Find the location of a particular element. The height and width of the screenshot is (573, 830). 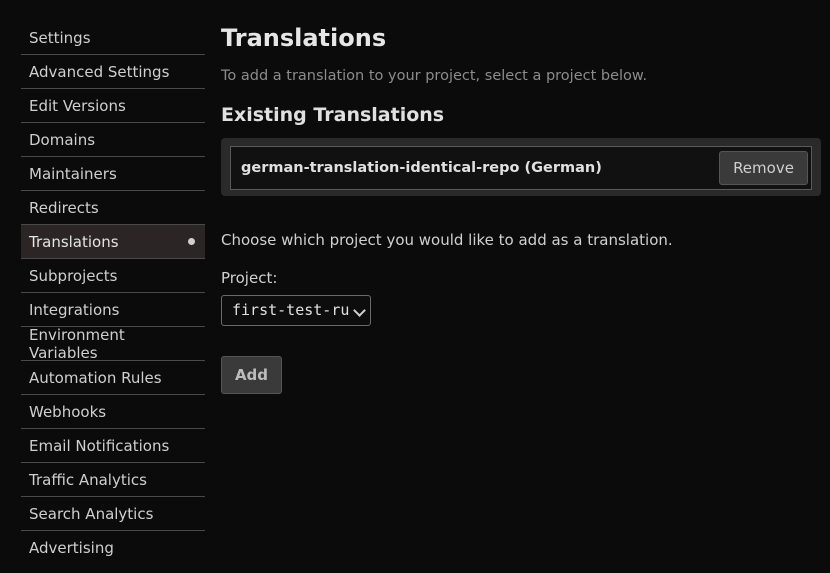

sidebar-item-webhooks: Webhooks is located at coordinates (113, 412).